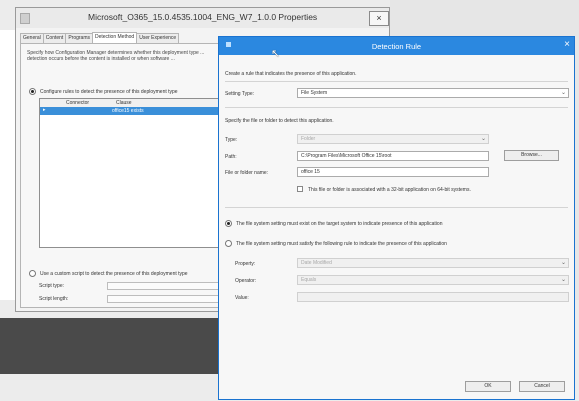 Image resolution: width=579 pixels, height=401 pixels. What do you see at coordinates (309, 280) in the screenshot?
I see `operator-value: Equals` at bounding box center [309, 280].